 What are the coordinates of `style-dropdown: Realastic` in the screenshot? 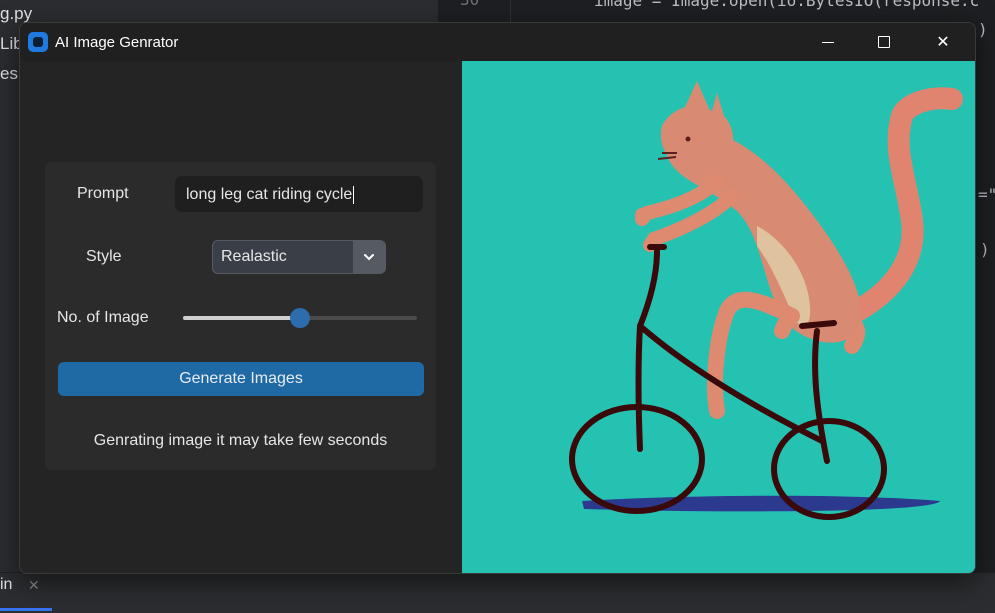 It's located at (299, 257).